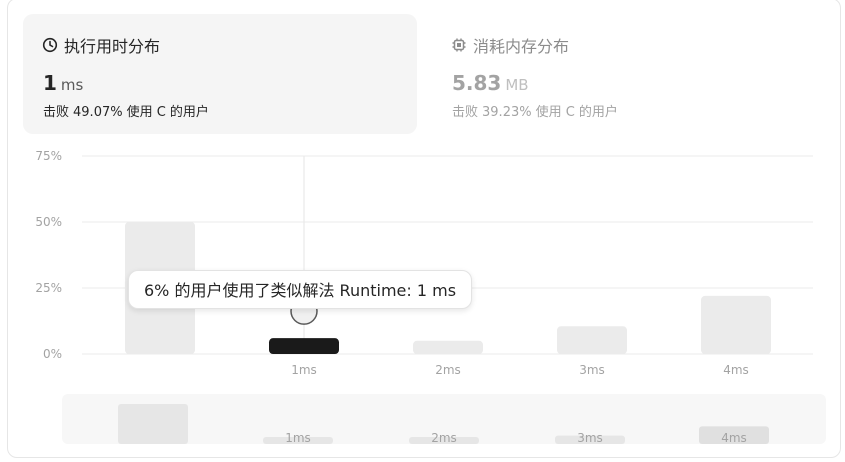 The width and height of the screenshot is (845, 462). What do you see at coordinates (444, 419) in the screenshot?
I see `chart-navigator` at bounding box center [444, 419].